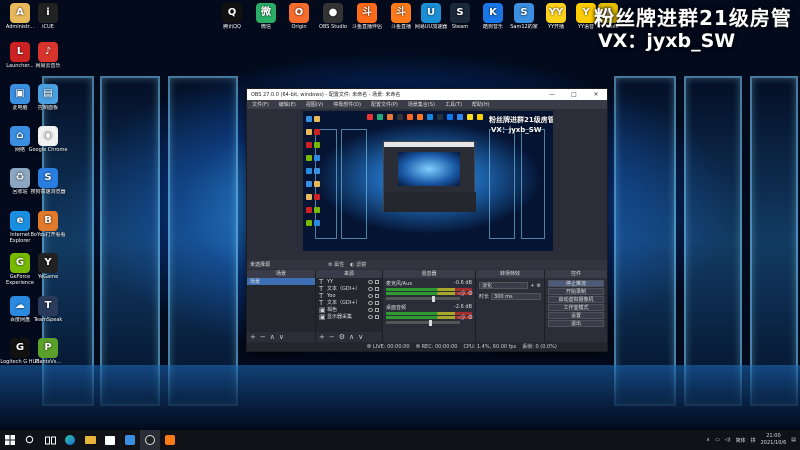 Image resolution: width=800 pixels, height=450 pixels. What do you see at coordinates (48, 19) in the screenshot?
I see `desktop-icon-left-1: i iCUE` at bounding box center [48, 19].